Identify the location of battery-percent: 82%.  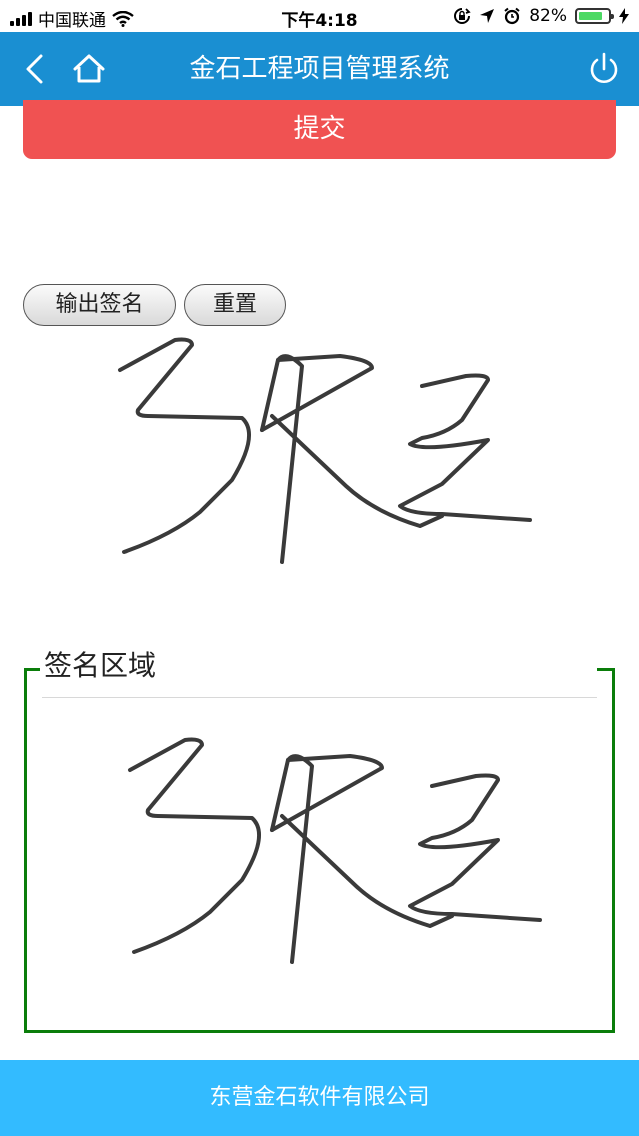
(548, 16).